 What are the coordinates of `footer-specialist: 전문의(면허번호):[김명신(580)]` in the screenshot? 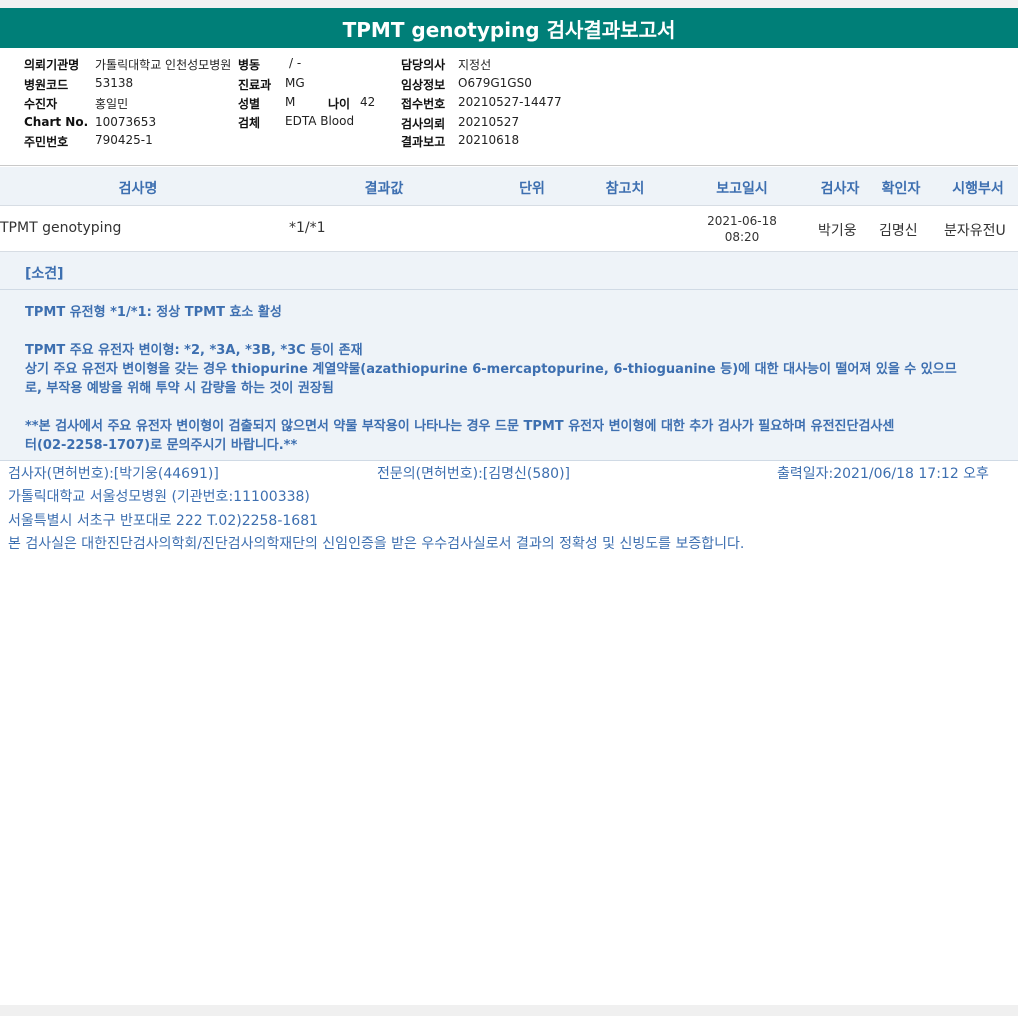 It's located at (474, 474).